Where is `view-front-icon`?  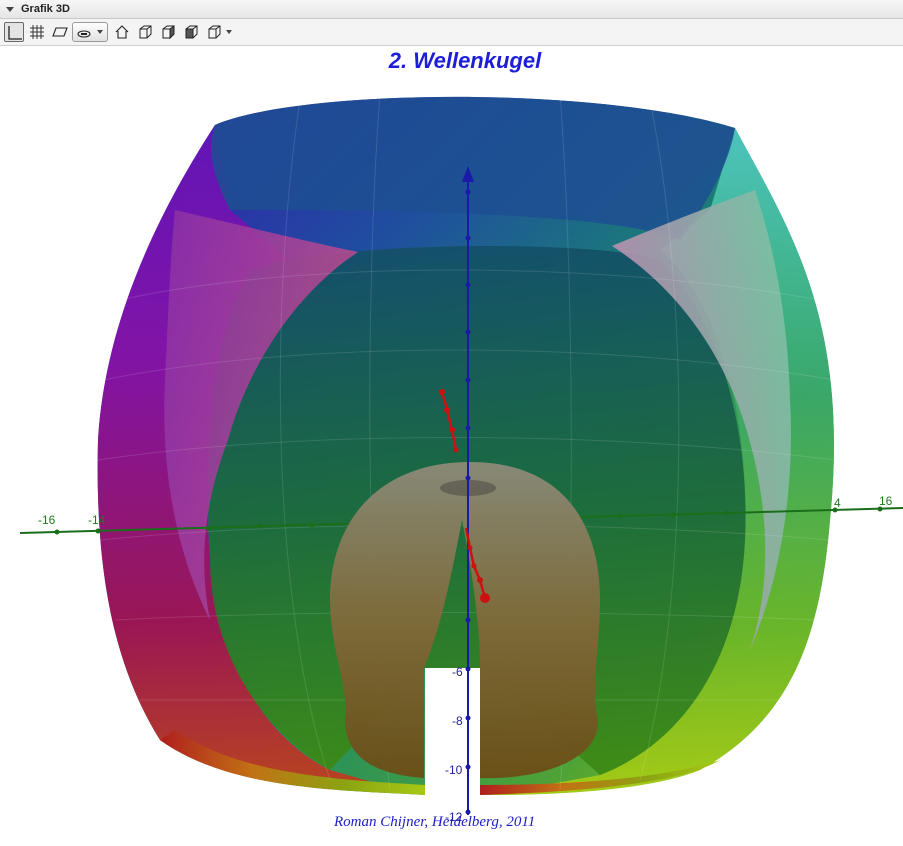 view-front-icon is located at coordinates (145, 32).